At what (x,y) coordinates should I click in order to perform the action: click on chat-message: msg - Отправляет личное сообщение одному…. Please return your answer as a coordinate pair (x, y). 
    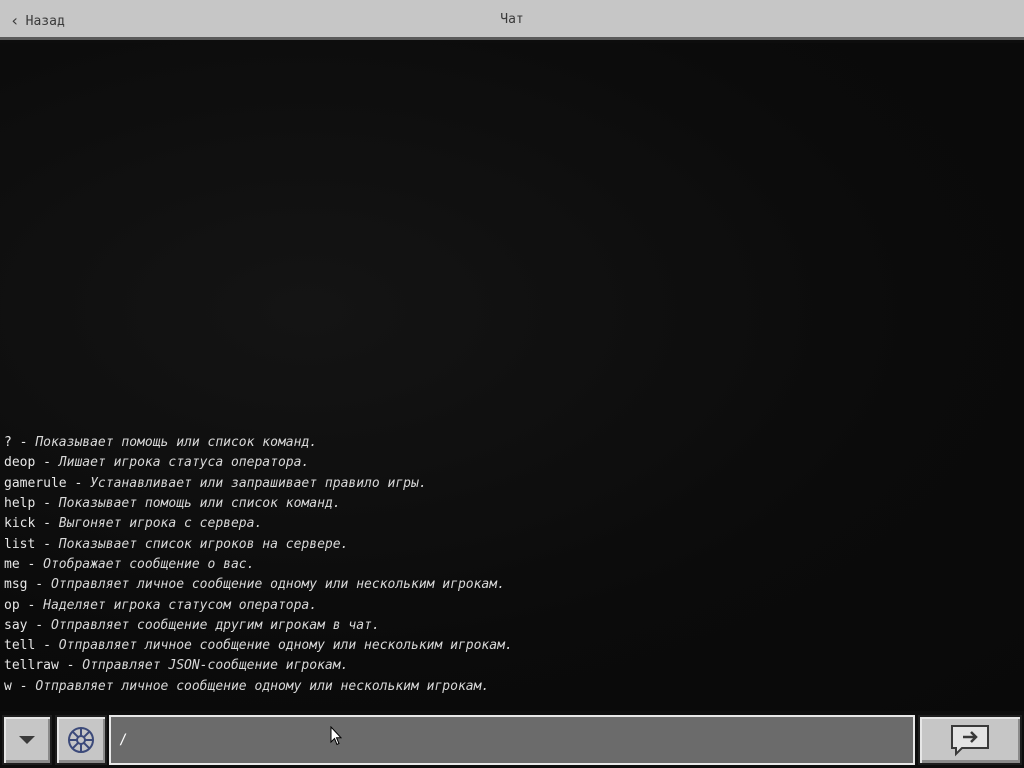
    Looking at the image, I should click on (504, 585).